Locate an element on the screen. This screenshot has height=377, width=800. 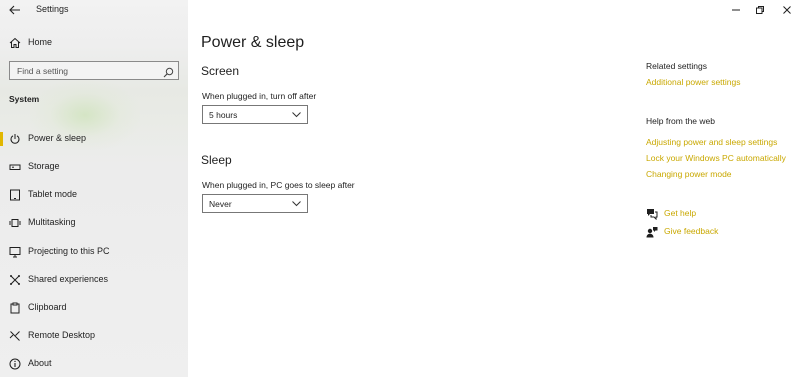
nav-item-projecting: Projecting to this PC is located at coordinates (94, 252).